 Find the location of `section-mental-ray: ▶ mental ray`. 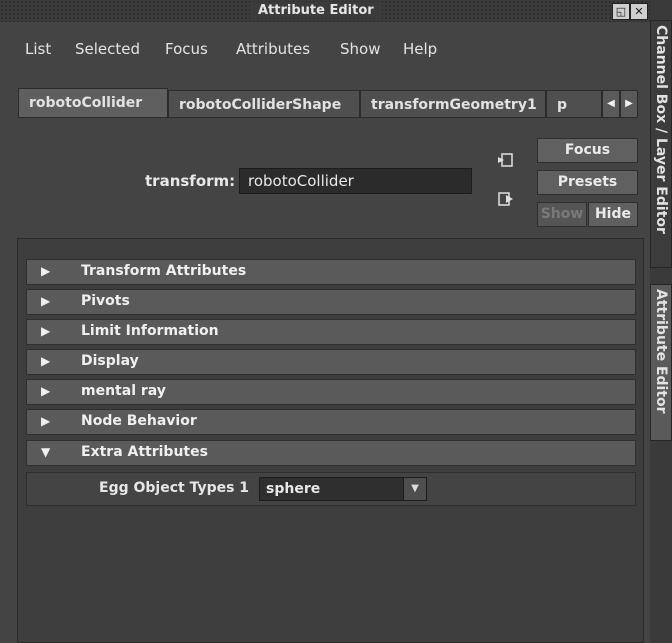

section-mental-ray: ▶ mental ray is located at coordinates (331, 392).